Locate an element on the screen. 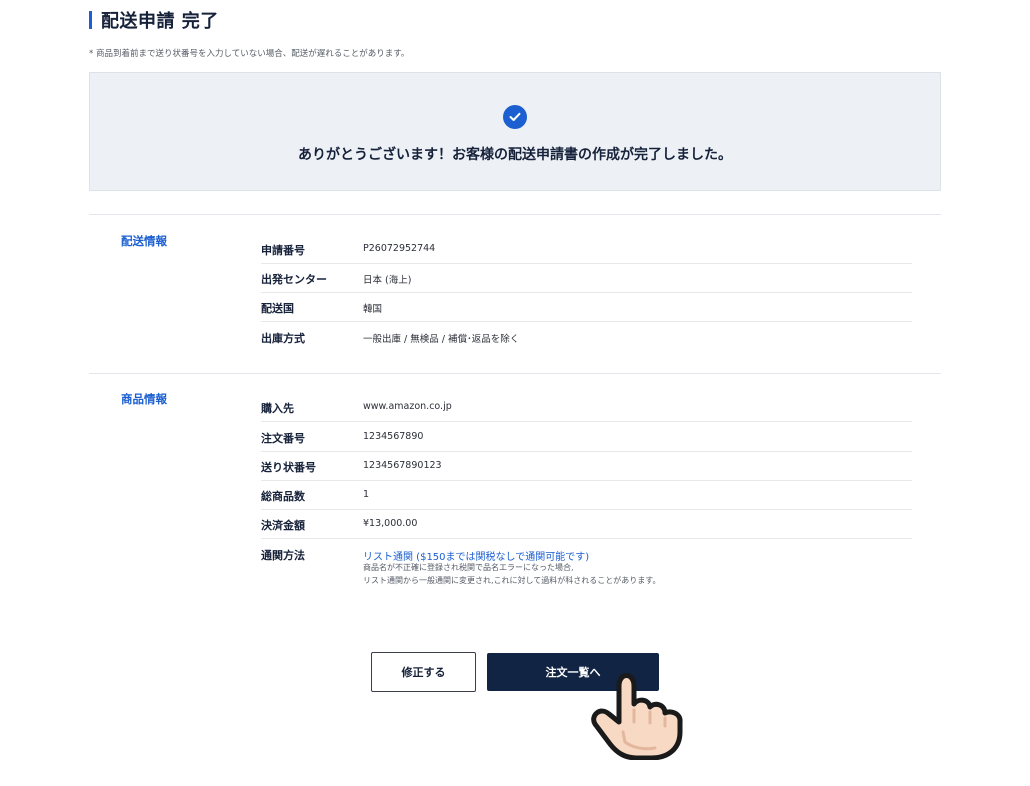  customs-note-line: リスト通関から一般通関に変更され,これに対して過料が科されることがあります。 is located at coordinates (512, 580).